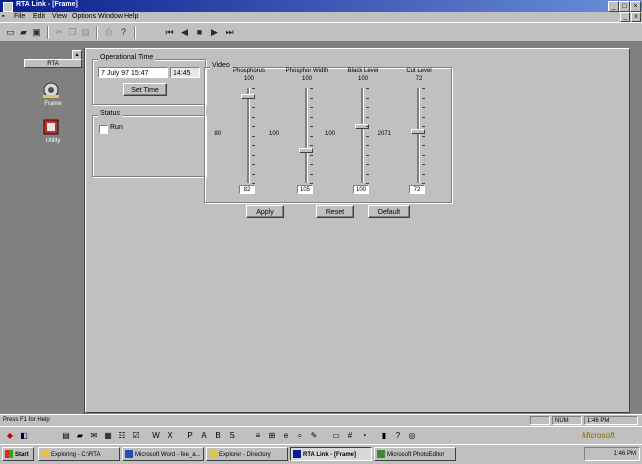  I want to click on date-field: 7 July 97 15:47, so click(133, 72).